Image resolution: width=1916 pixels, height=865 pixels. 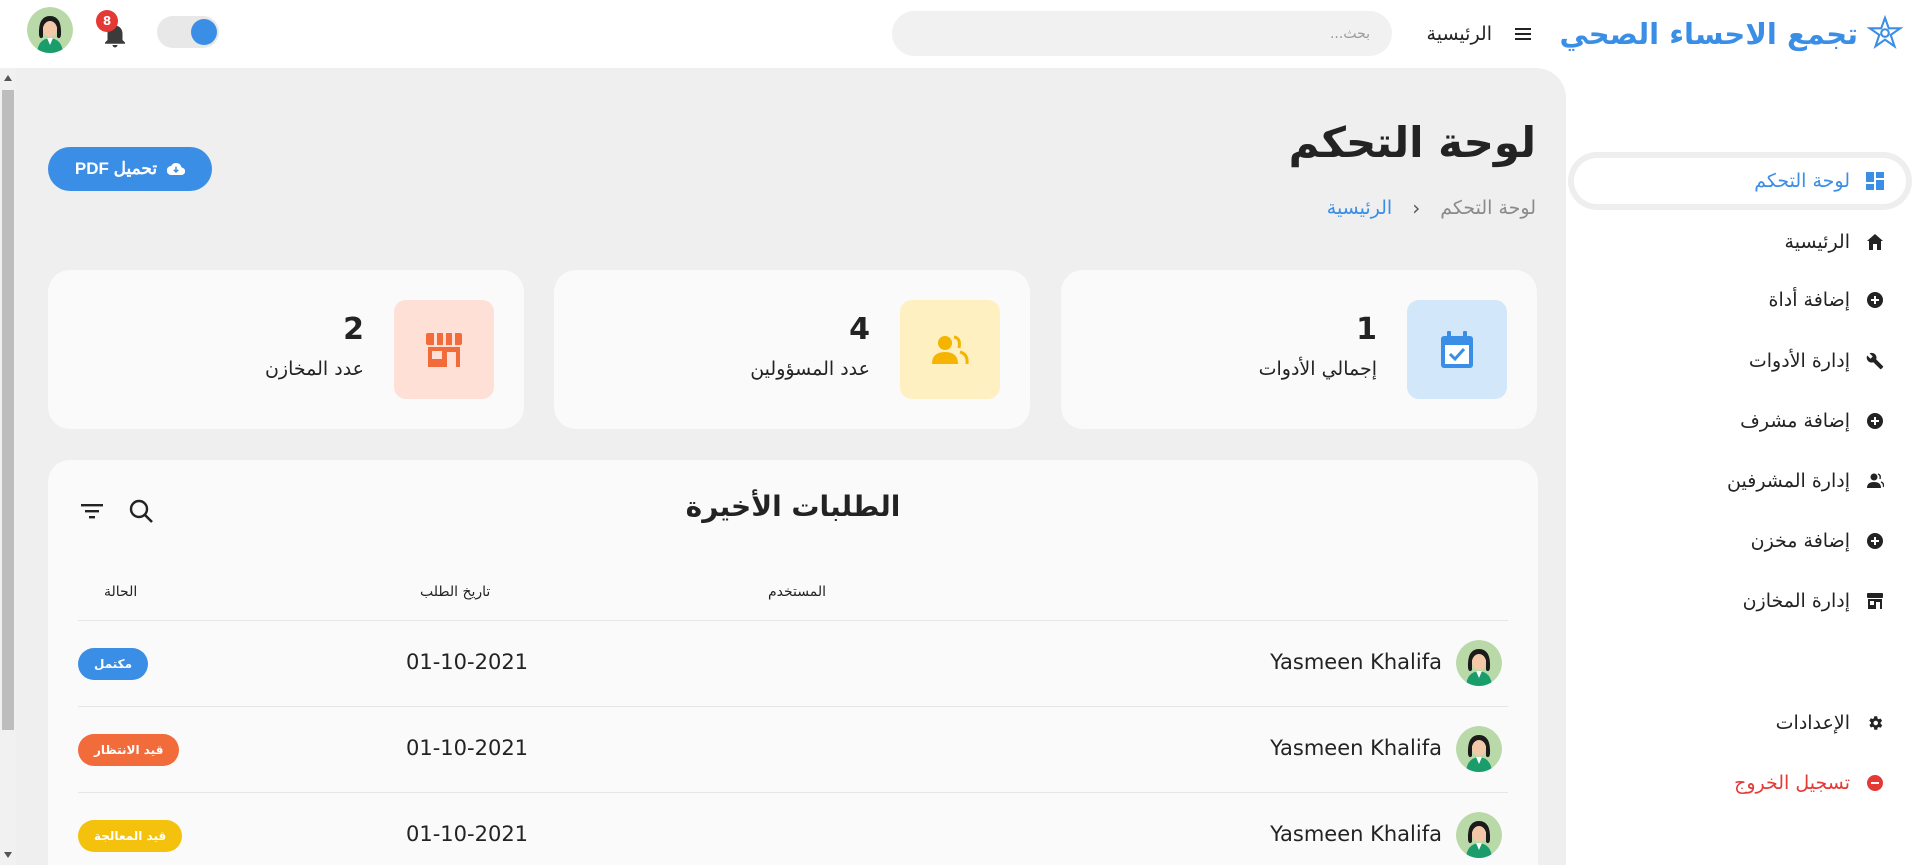 What do you see at coordinates (1412, 142) in the screenshot?
I see `page-title: لوحة التحكم` at bounding box center [1412, 142].